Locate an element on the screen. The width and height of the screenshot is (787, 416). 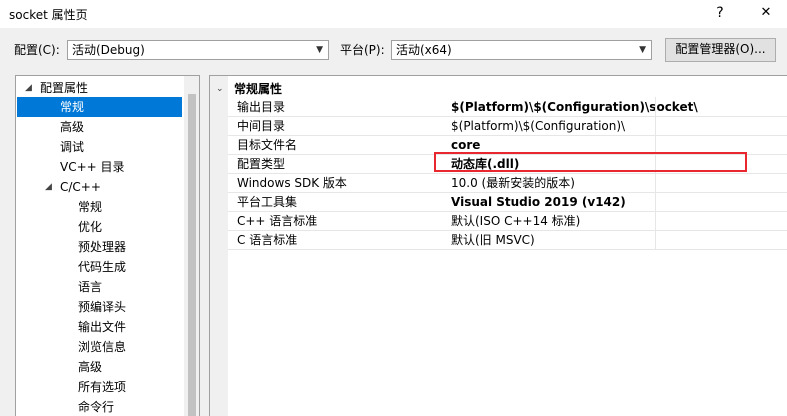
property-row-c-language-standard: C 语言标准 默认(旧 MSVC) is located at coordinates (507, 240).